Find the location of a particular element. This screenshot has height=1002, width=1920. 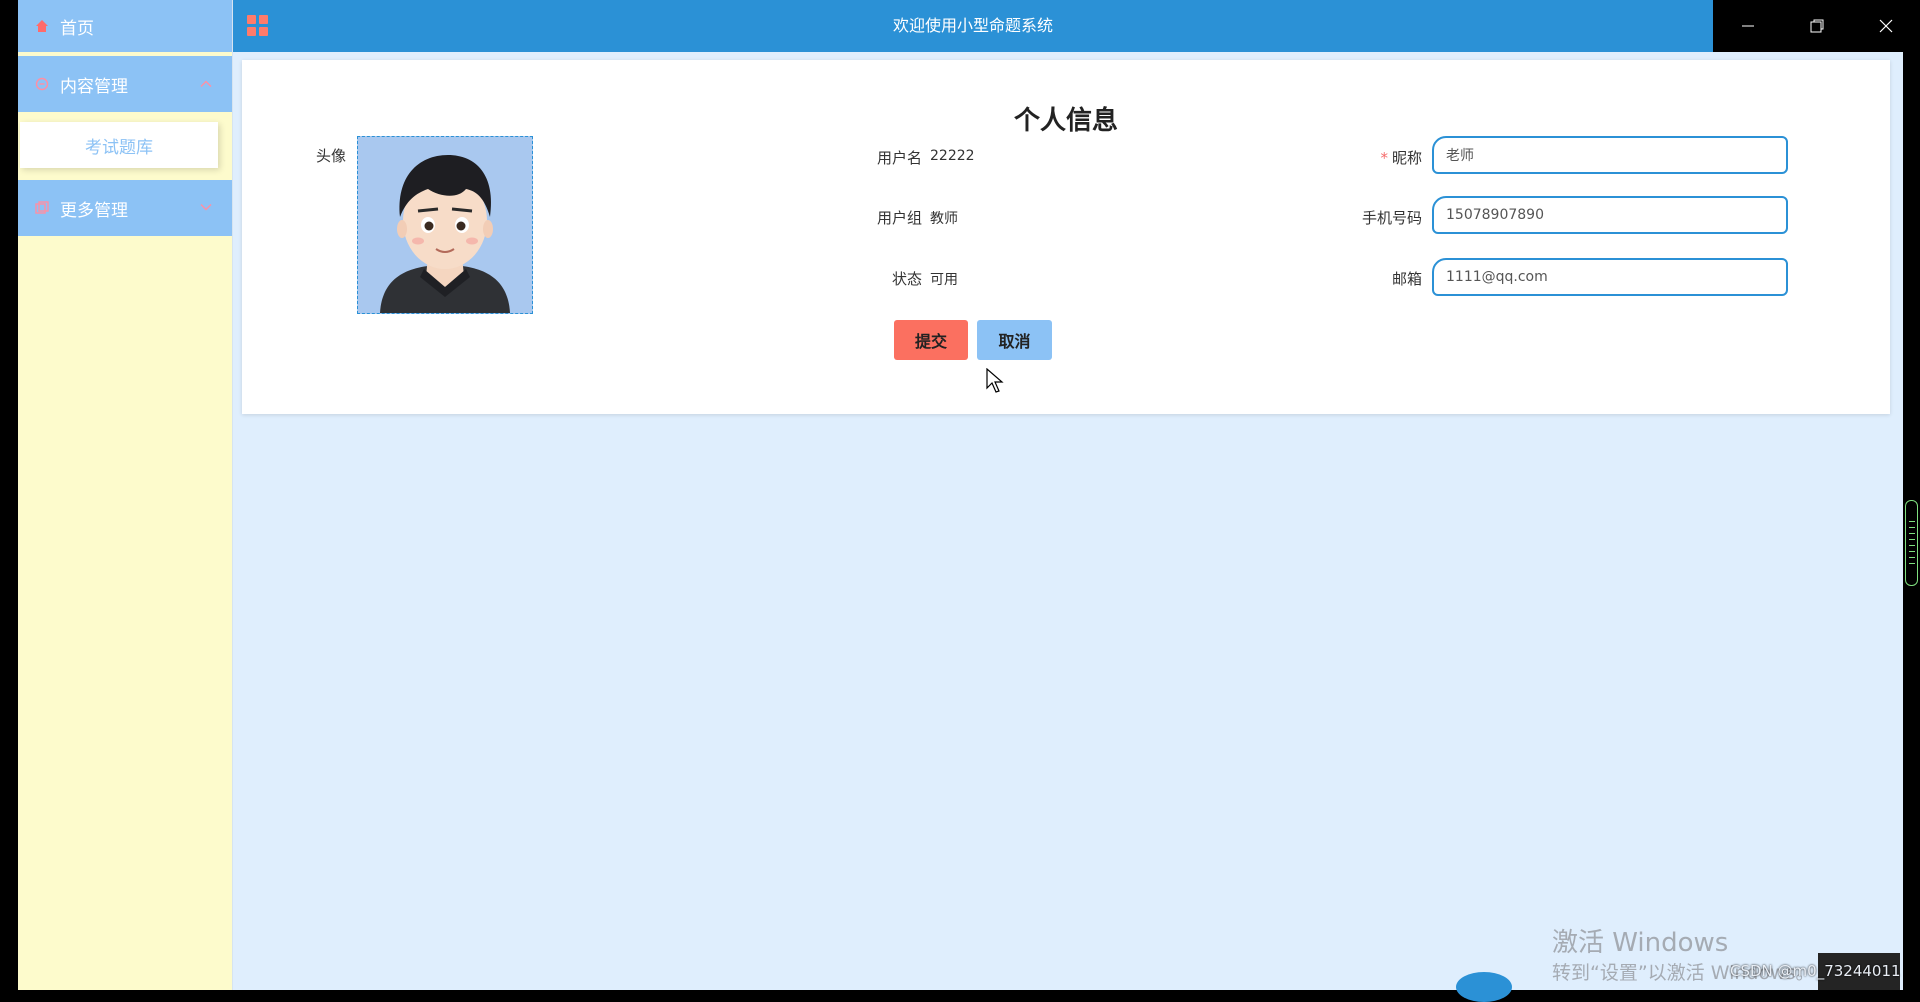

window-controls is located at coordinates (1816, 26).